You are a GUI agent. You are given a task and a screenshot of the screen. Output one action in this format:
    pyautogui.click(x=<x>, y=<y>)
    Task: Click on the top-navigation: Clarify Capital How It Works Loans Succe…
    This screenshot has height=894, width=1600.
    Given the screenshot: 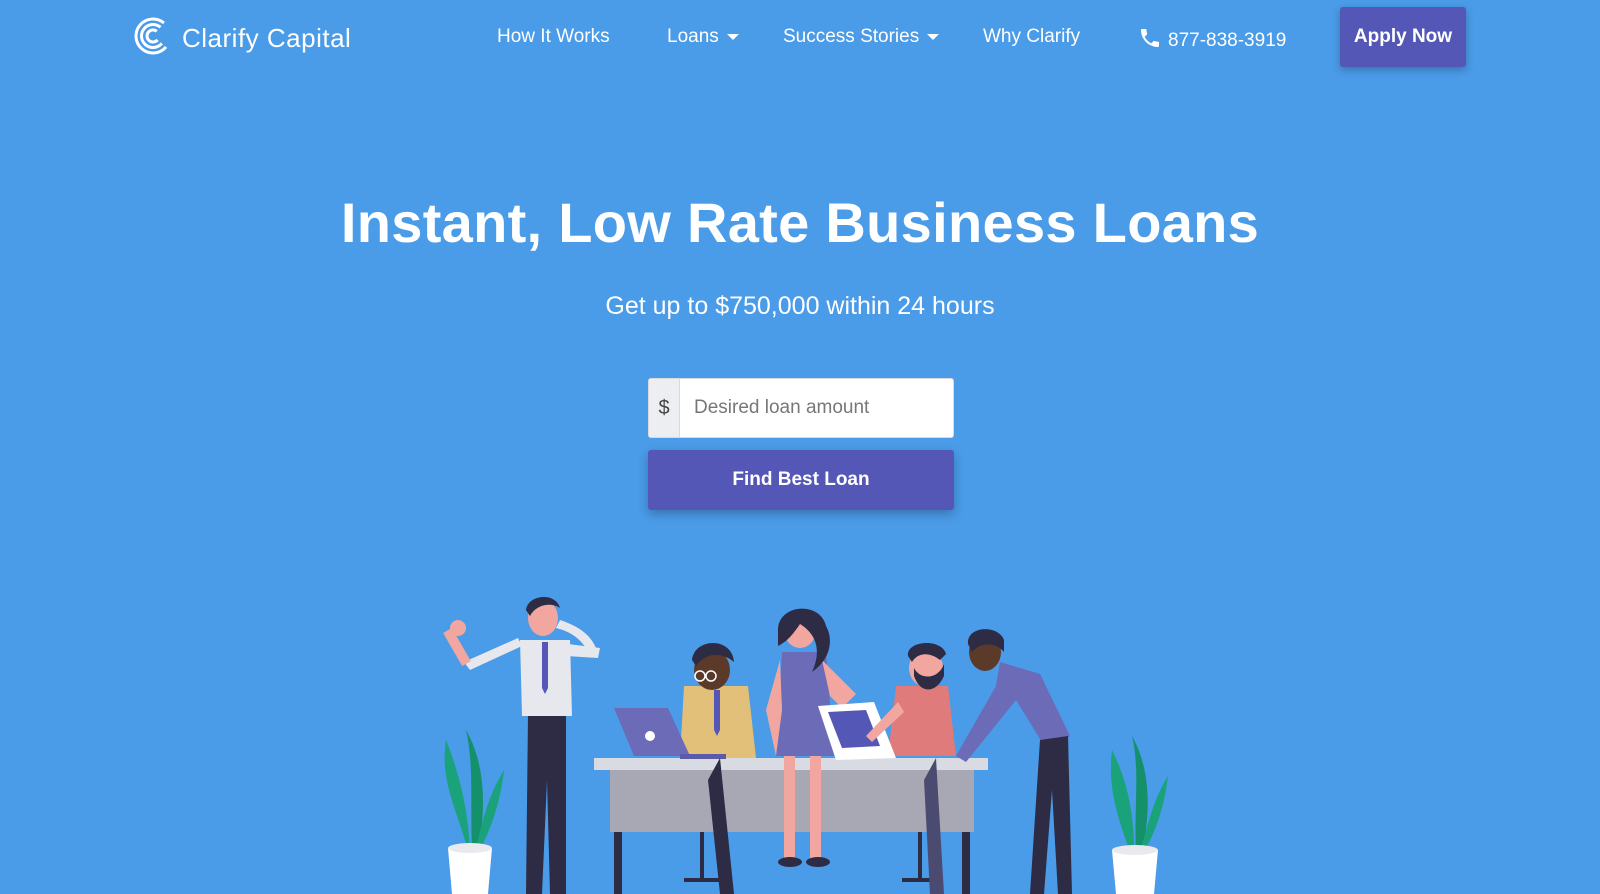 What is the action you would take?
    pyautogui.click(x=800, y=38)
    